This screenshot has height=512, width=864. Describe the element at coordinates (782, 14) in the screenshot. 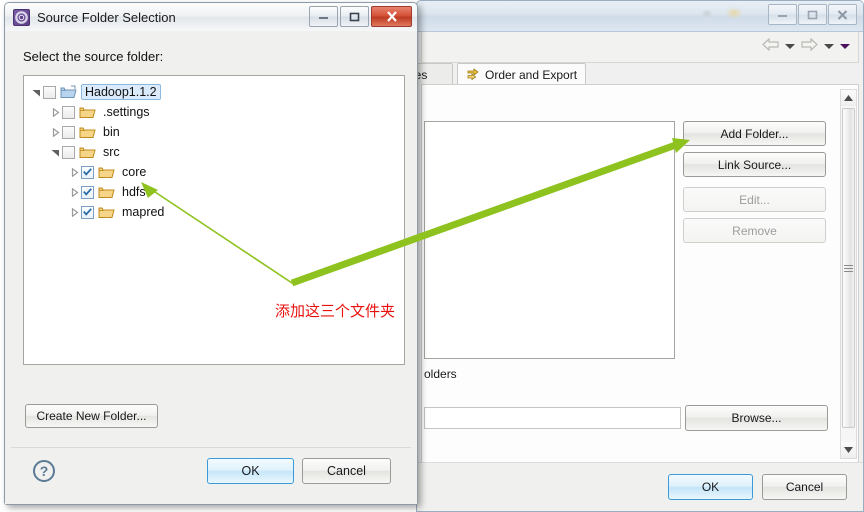

I see `minimize-icon` at that location.